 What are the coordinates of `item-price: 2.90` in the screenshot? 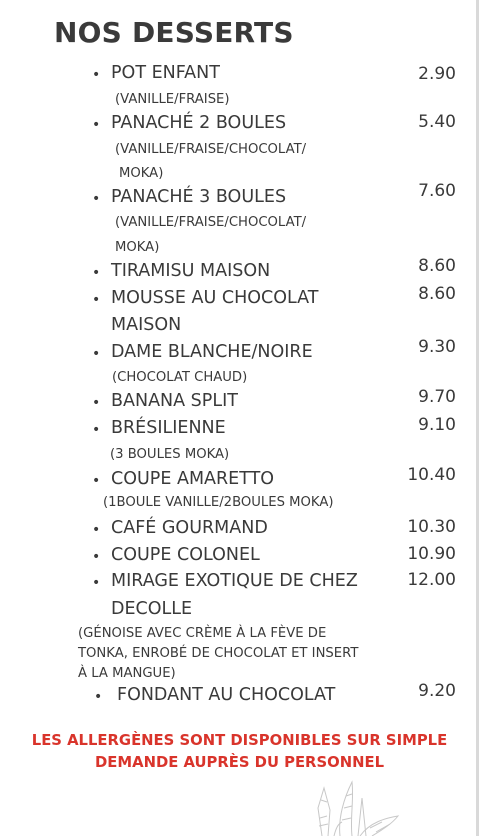 It's located at (437, 74).